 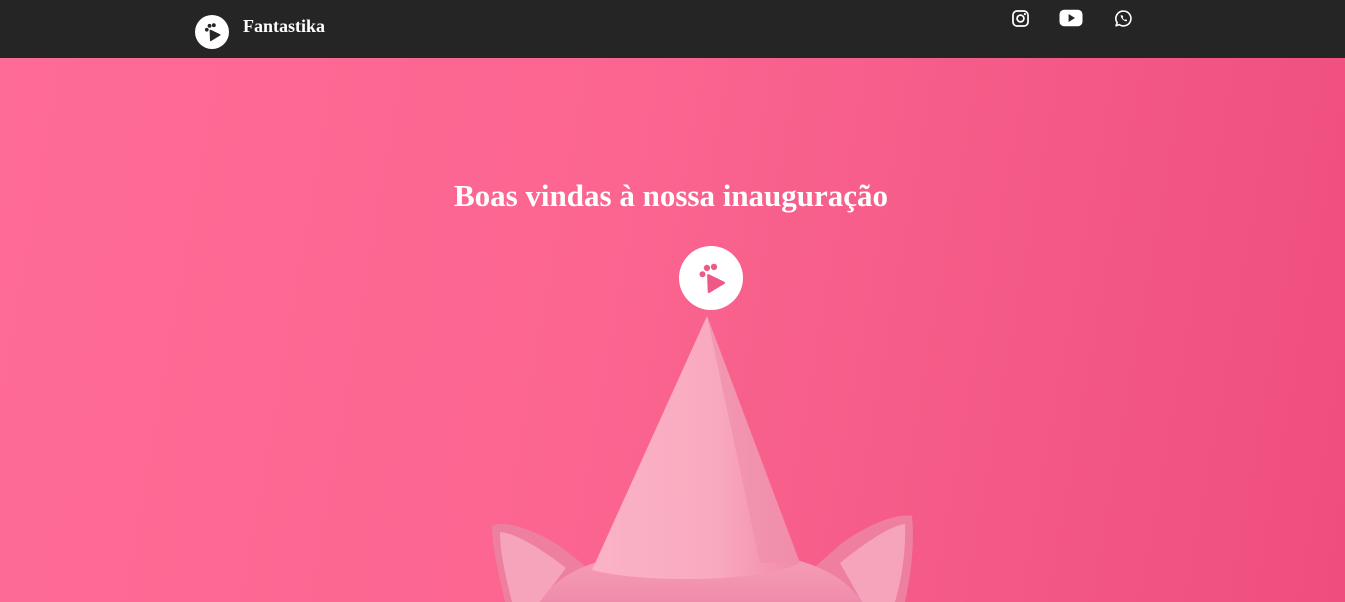 I want to click on brand-logo, so click(x=212, y=32).